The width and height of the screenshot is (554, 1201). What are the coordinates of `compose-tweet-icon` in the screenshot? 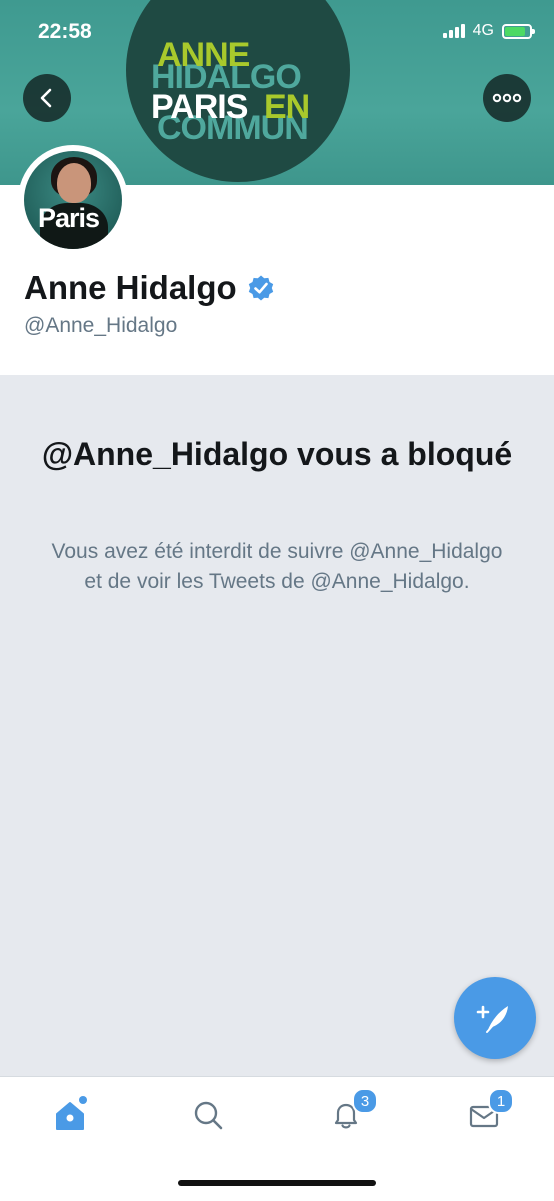 It's located at (492, 1019).